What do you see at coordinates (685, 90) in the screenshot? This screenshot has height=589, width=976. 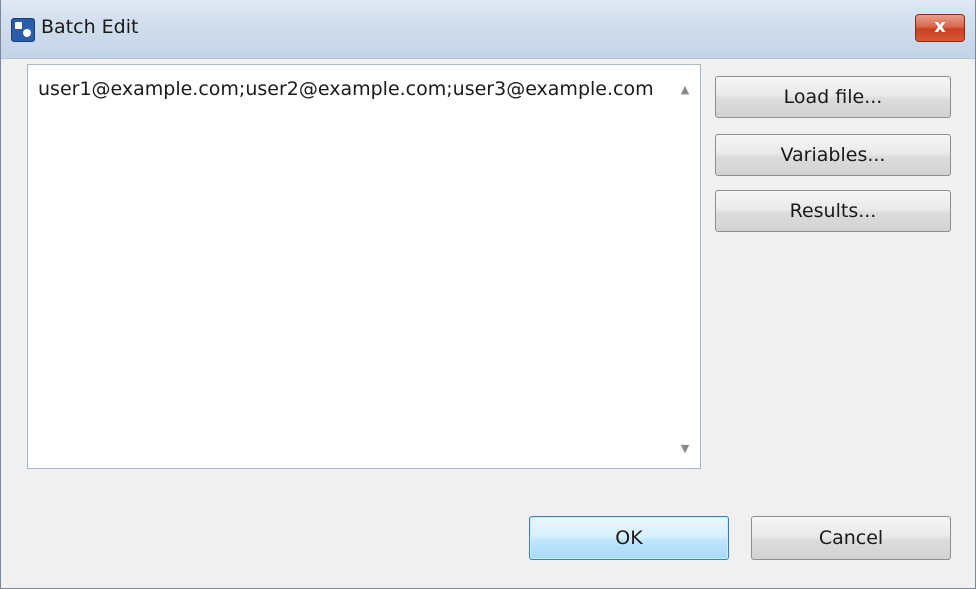 I see `scroll-up-arrow-icon: ▲` at bounding box center [685, 90].